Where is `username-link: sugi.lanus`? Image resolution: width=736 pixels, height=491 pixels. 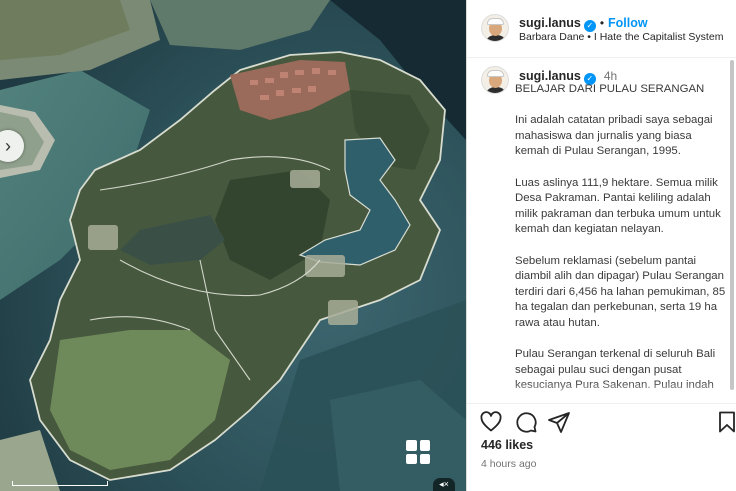
username-link: sugi.lanus is located at coordinates (550, 23).